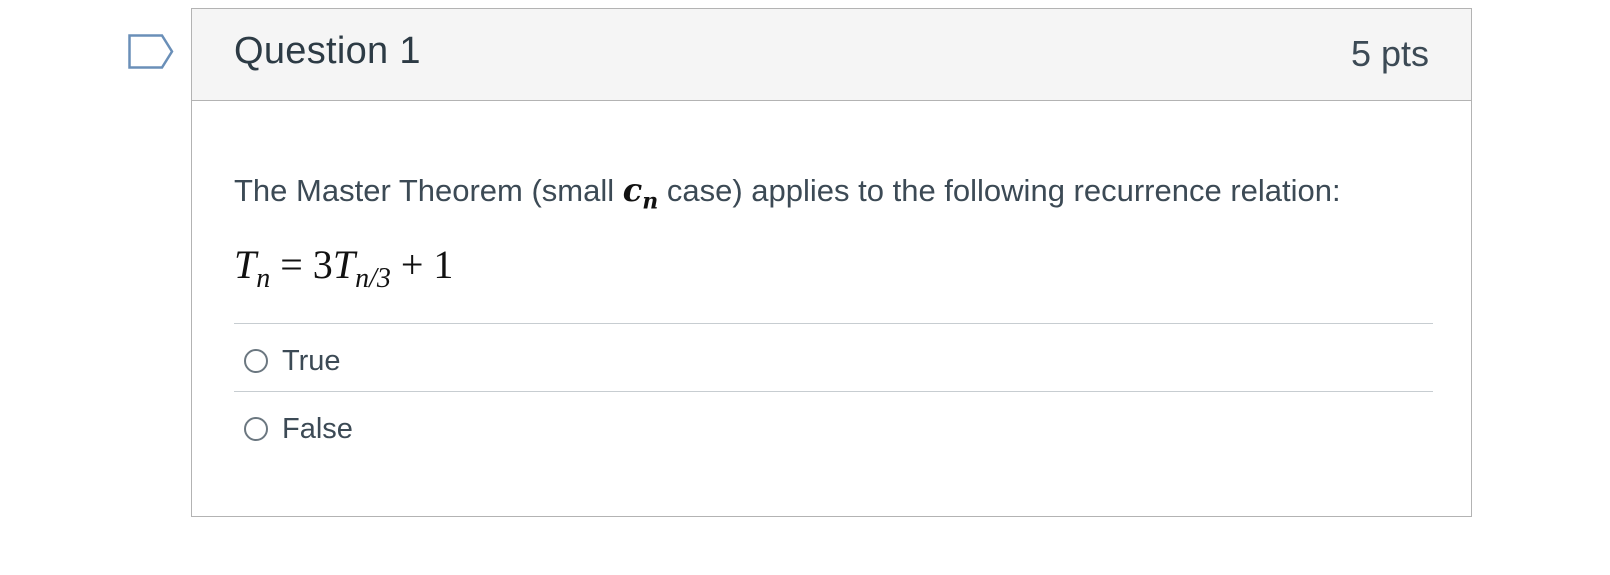 The image size is (1610, 575). I want to click on inline-math: cn, so click(640, 192).